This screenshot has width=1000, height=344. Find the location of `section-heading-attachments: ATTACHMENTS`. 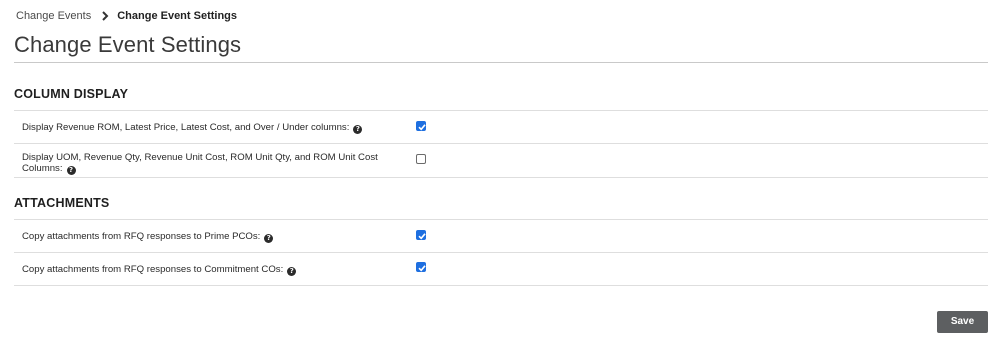

section-heading-attachments: ATTACHMENTS is located at coordinates (62, 203).